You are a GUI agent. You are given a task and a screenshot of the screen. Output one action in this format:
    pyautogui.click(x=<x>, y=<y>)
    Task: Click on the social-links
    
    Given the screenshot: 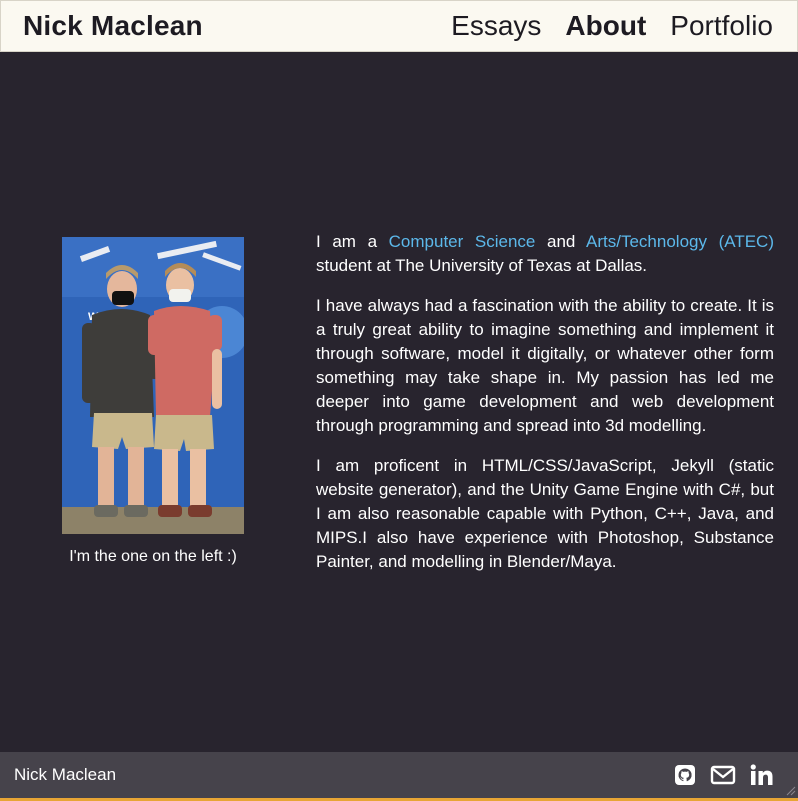 What is the action you would take?
    pyautogui.click(x=724, y=775)
    